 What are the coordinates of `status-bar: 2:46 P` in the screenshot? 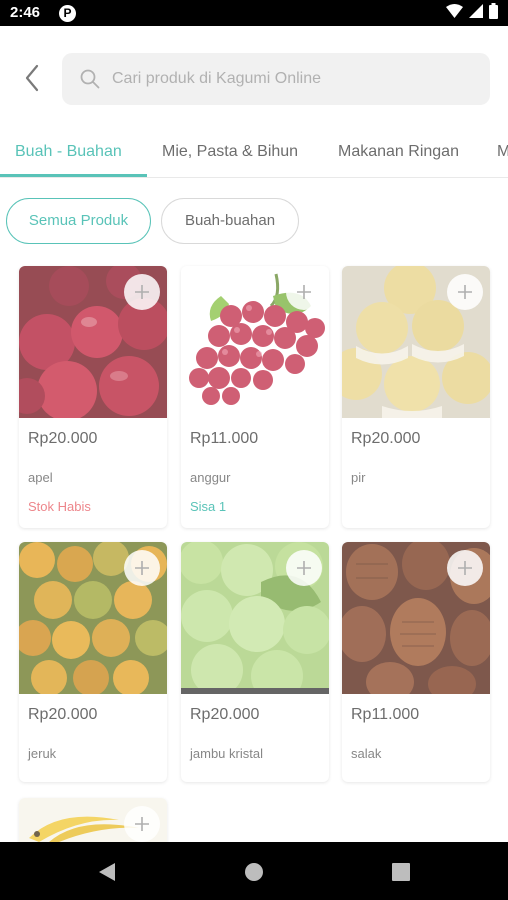 It's located at (254, 13).